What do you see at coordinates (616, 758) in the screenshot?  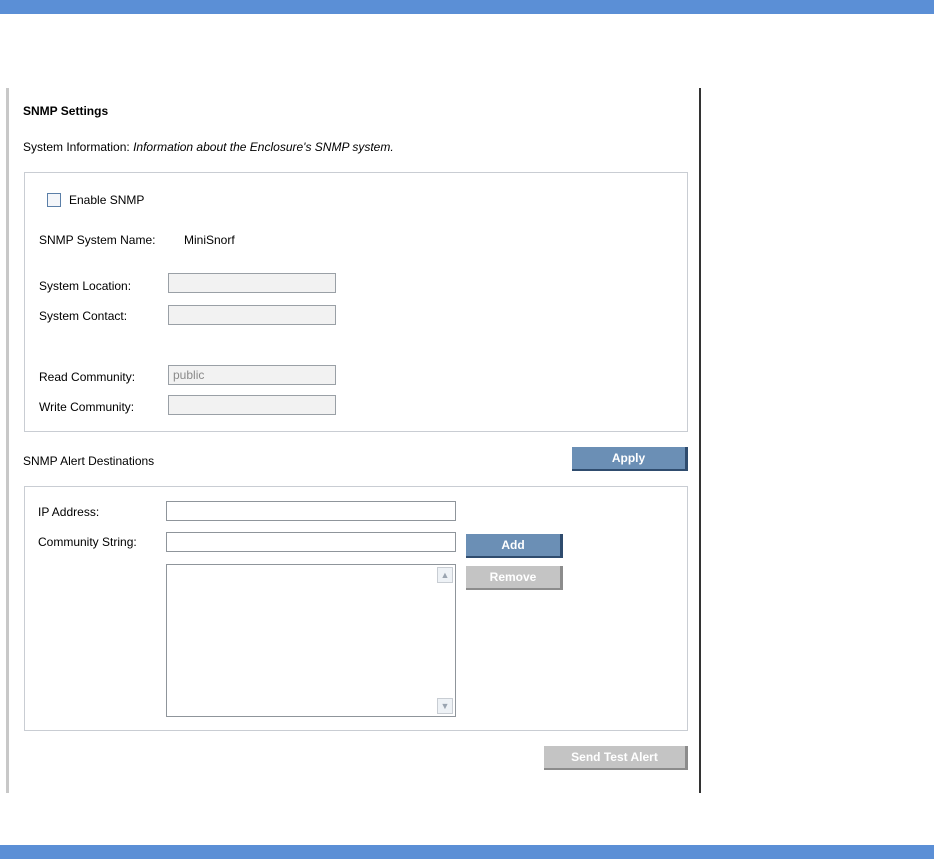 I see `send-test-alert-button: Send Test Alert` at bounding box center [616, 758].